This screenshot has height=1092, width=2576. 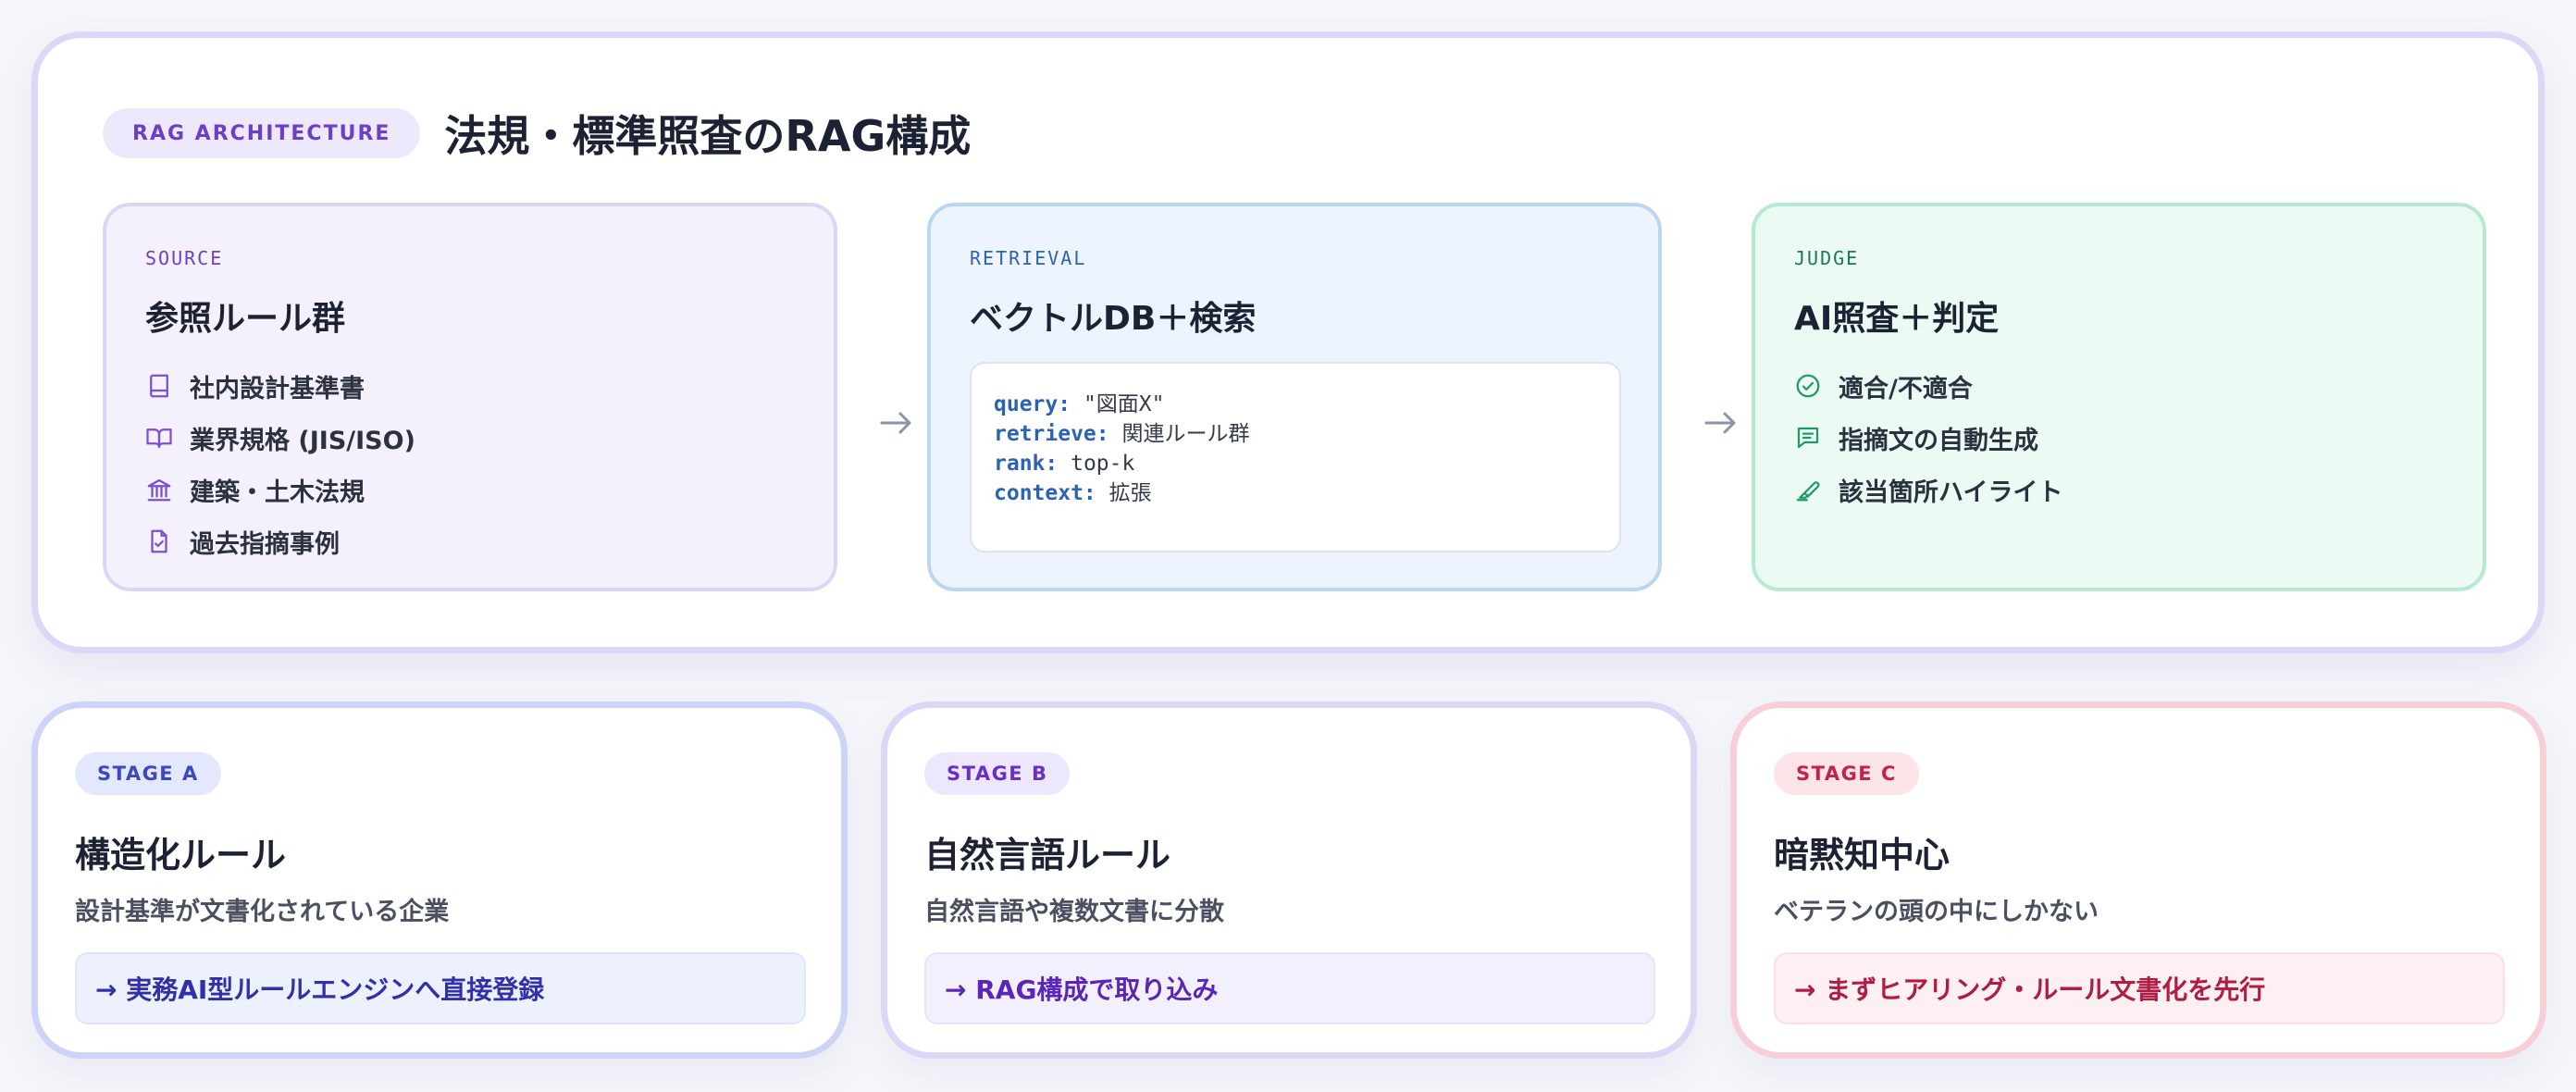 I want to click on stage-title: 暗黙知中心, so click(x=1863, y=855).